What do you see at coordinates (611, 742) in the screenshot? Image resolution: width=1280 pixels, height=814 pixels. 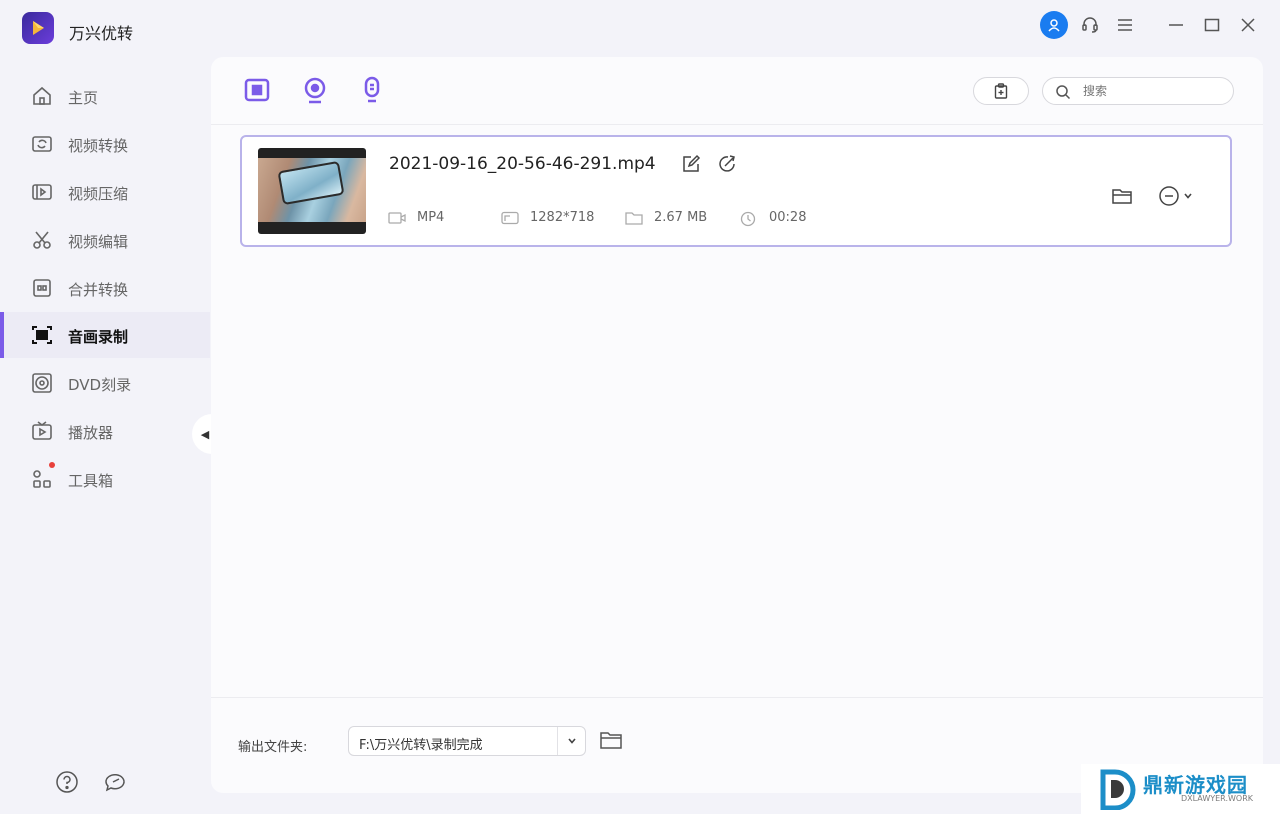 I see `browse-folder-icon` at bounding box center [611, 742].